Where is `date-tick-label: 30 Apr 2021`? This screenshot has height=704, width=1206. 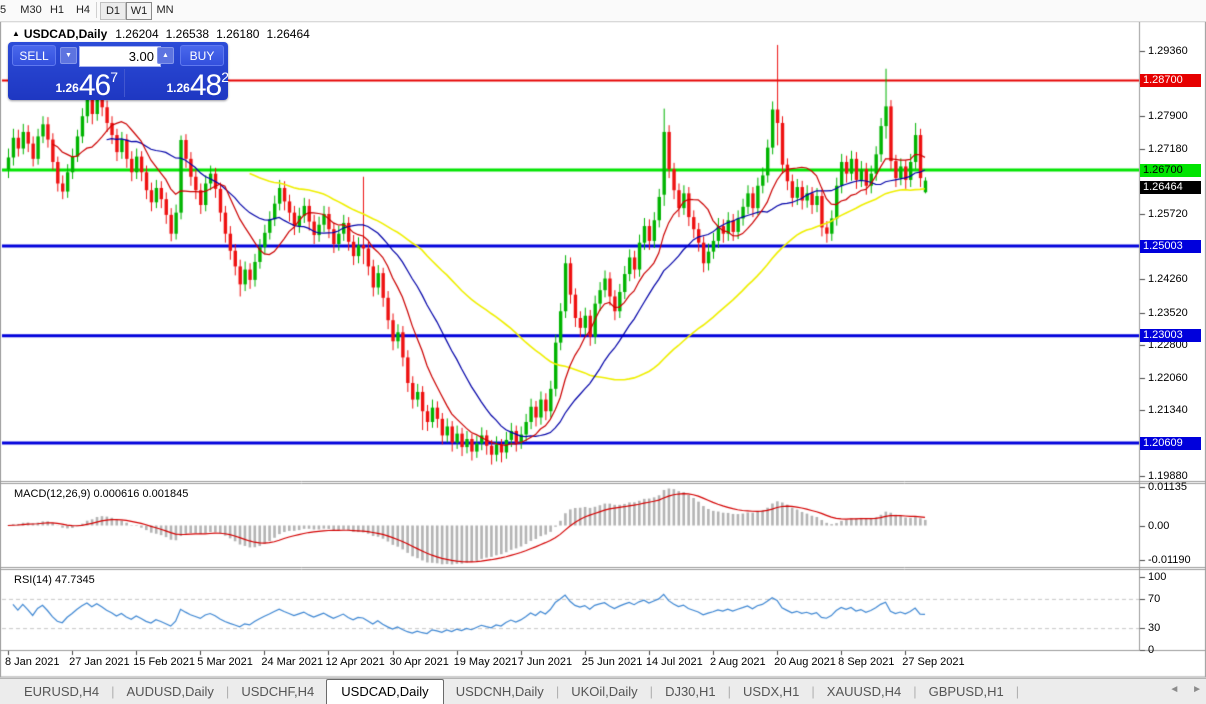
date-tick-label: 30 Apr 2021 is located at coordinates (419, 662).